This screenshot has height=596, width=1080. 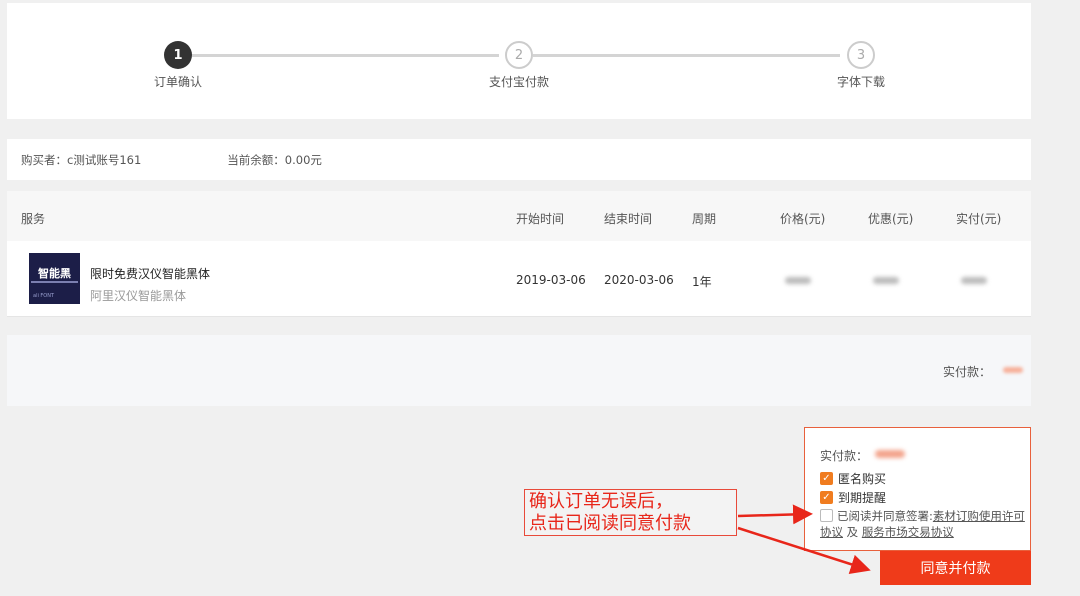 I want to click on summary-paid-value-blurred, so click(x=1013, y=370).